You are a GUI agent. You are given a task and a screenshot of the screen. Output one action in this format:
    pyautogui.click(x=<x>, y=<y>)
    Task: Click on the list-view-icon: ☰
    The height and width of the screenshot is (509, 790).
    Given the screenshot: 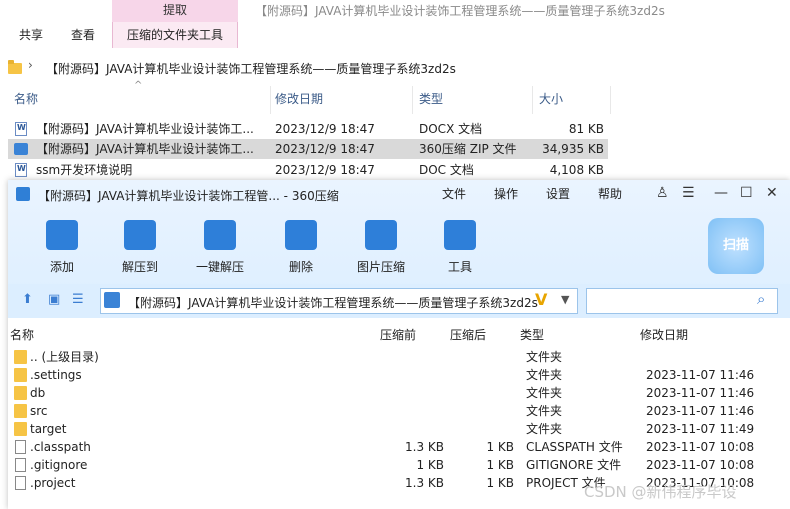 What is the action you would take?
    pyautogui.click(x=78, y=299)
    